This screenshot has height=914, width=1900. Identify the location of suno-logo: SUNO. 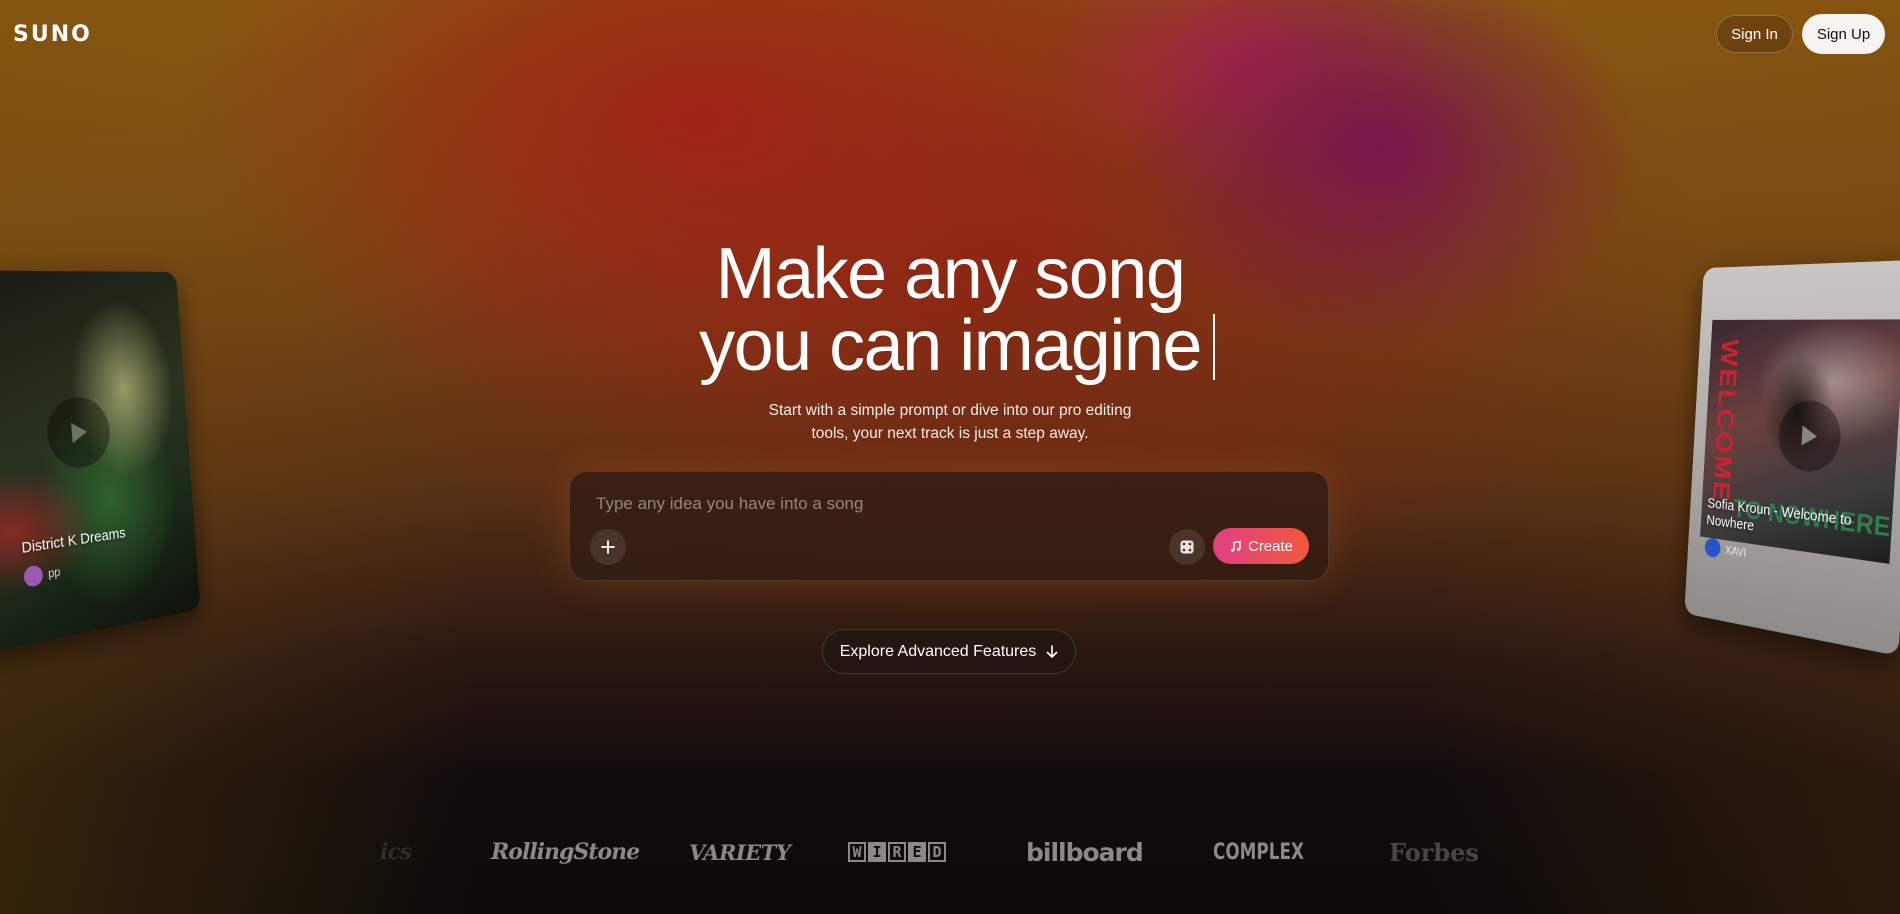
(52, 34).